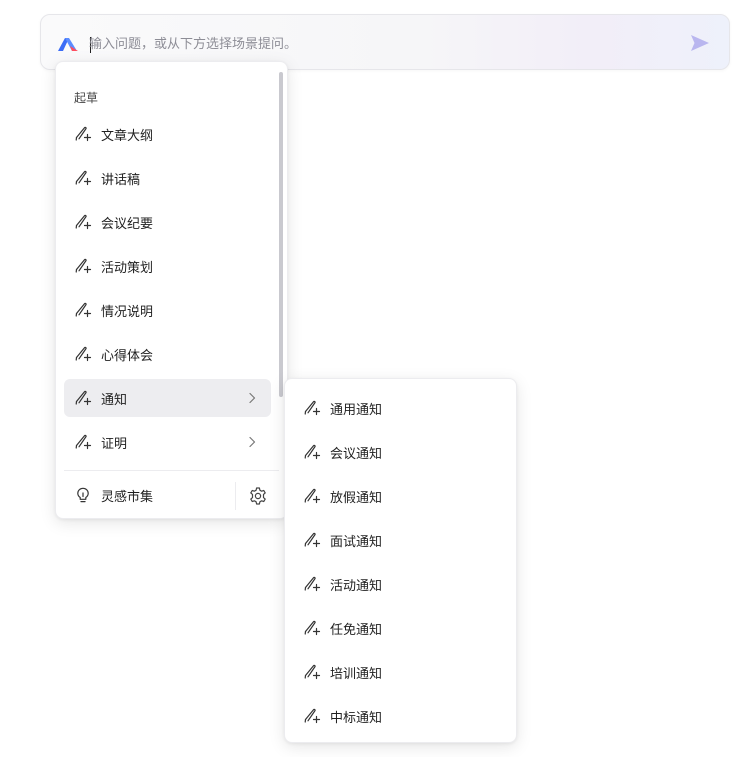 Image resolution: width=741 pixels, height=757 pixels. Describe the element at coordinates (167, 354) in the screenshot. I see `scene-item-reflection: 心得体会` at that location.